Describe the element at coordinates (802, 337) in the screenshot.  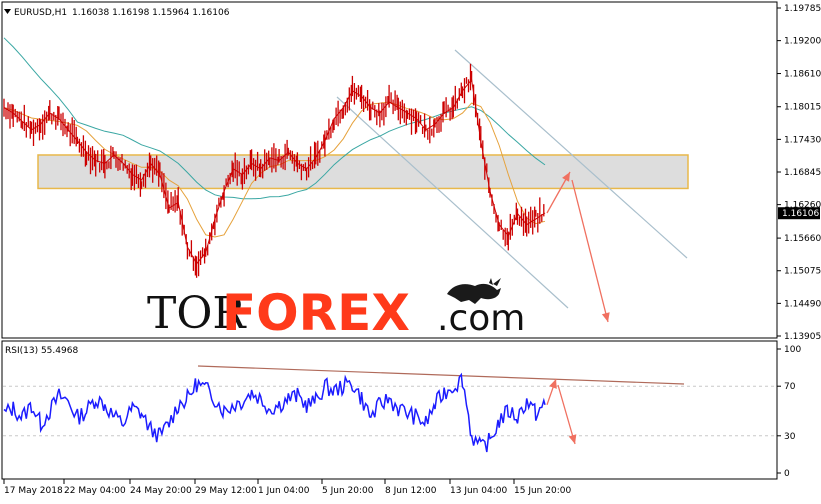
I see `price-tick-label: 1.13905` at that location.